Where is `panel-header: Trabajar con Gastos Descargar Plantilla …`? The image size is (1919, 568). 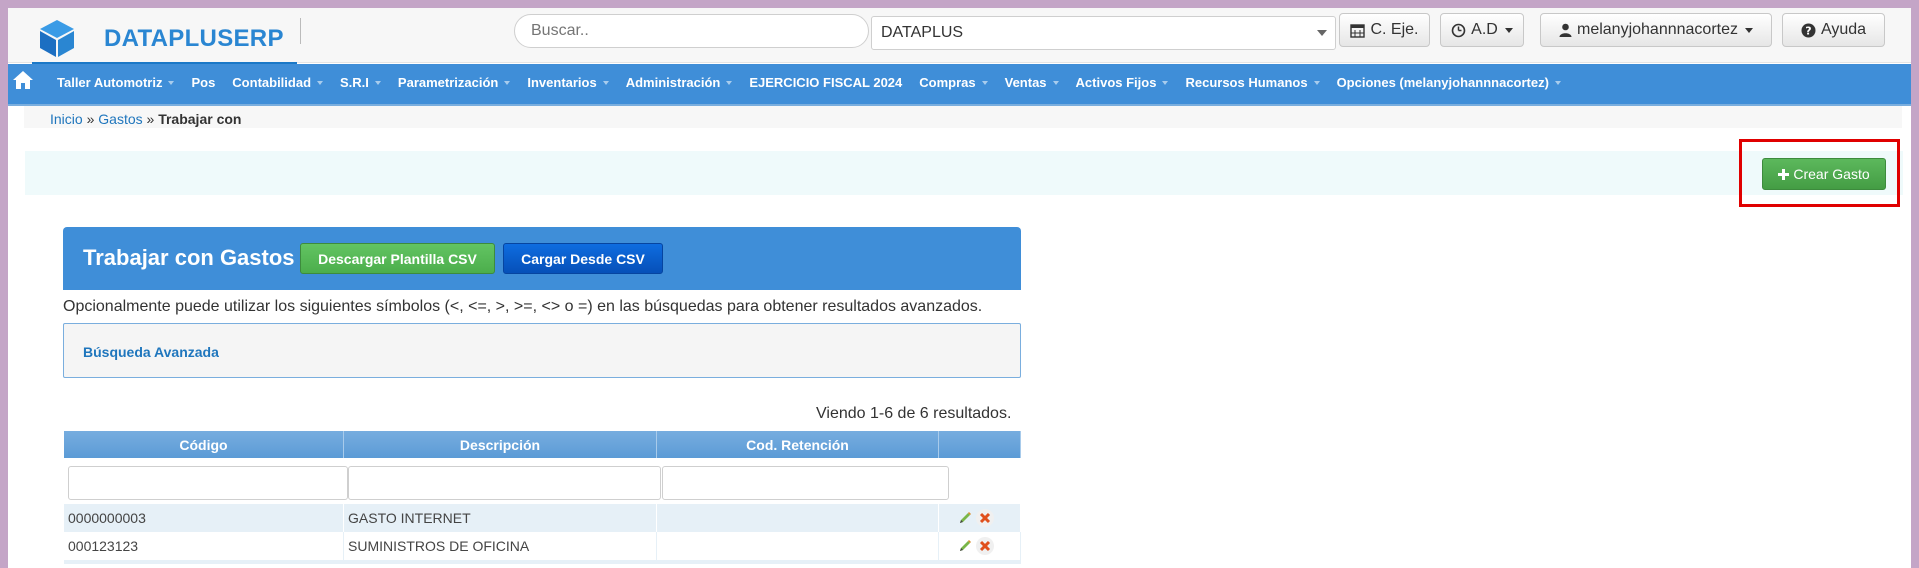
panel-header: Trabajar con Gastos Descargar Plantilla … is located at coordinates (542, 258).